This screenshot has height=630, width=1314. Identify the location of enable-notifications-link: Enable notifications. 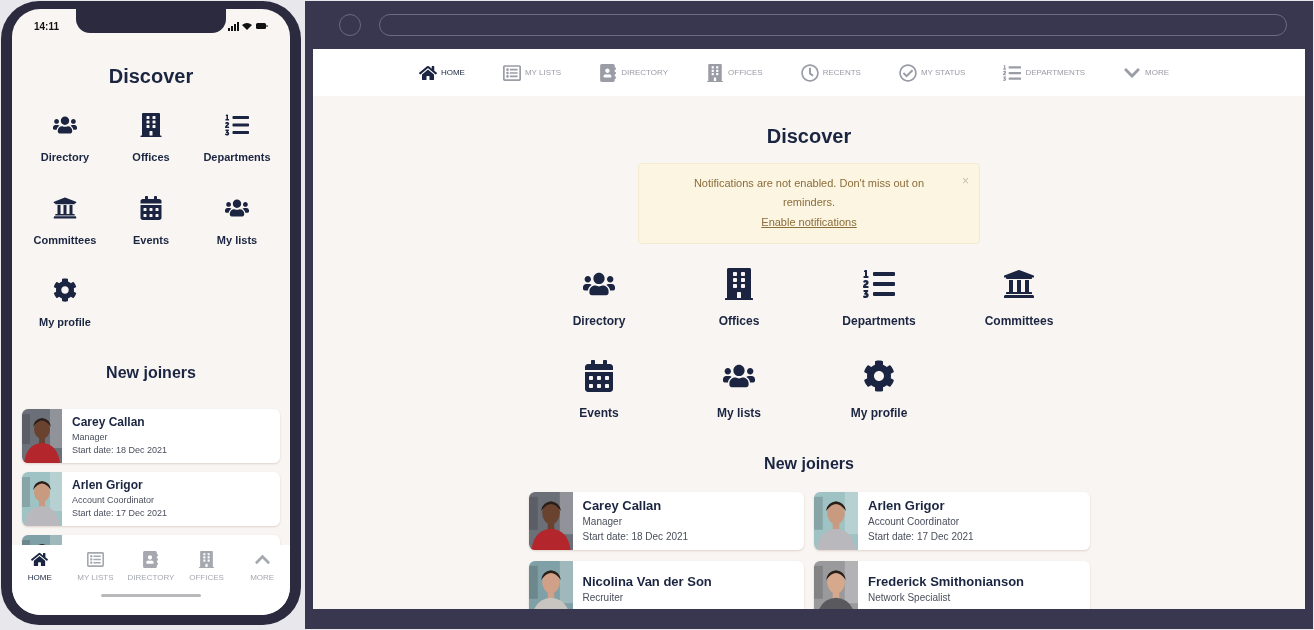
(809, 222).